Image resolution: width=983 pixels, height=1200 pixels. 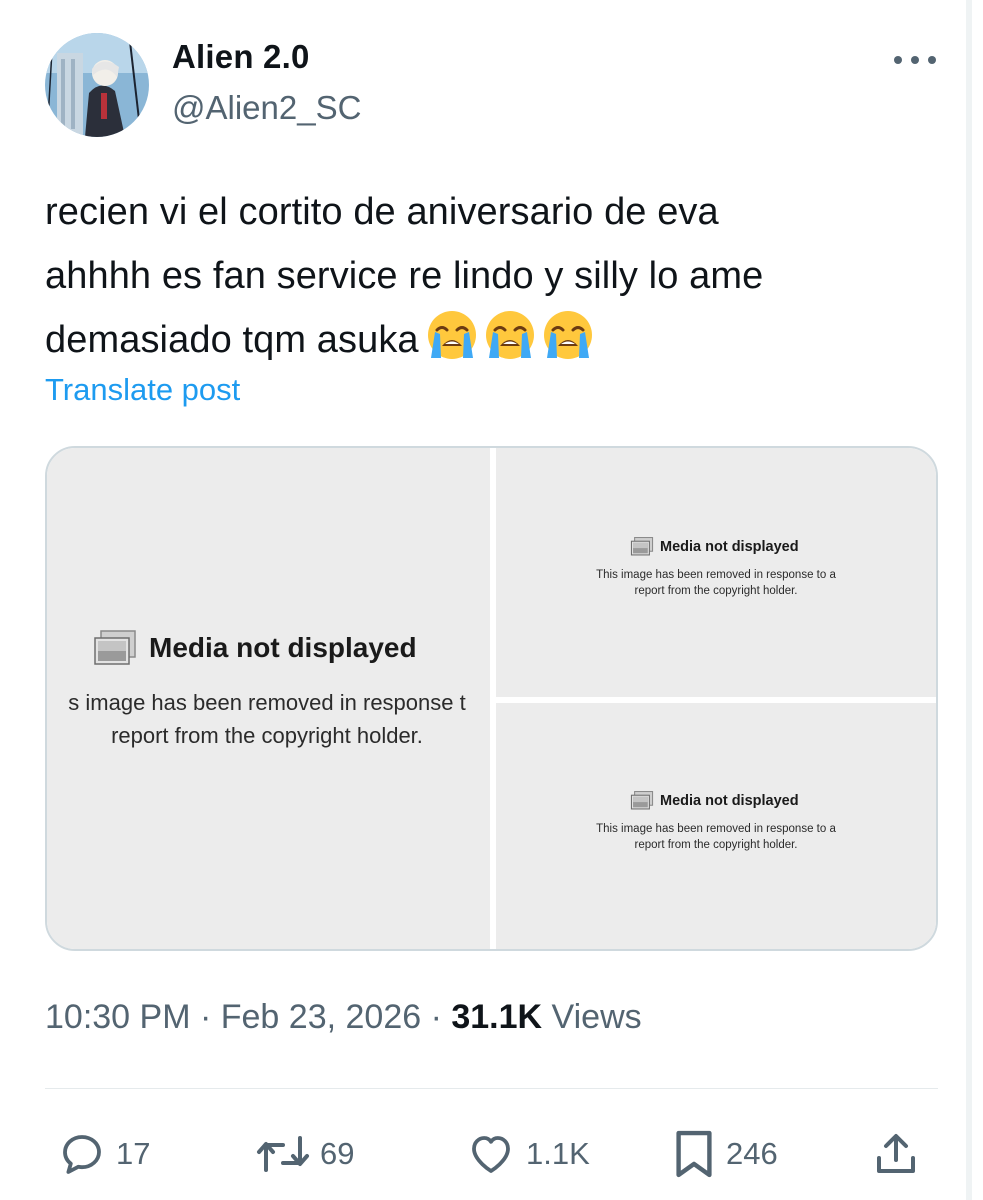 What do you see at coordinates (337, 1153) in the screenshot?
I see `repost-count: 69` at bounding box center [337, 1153].